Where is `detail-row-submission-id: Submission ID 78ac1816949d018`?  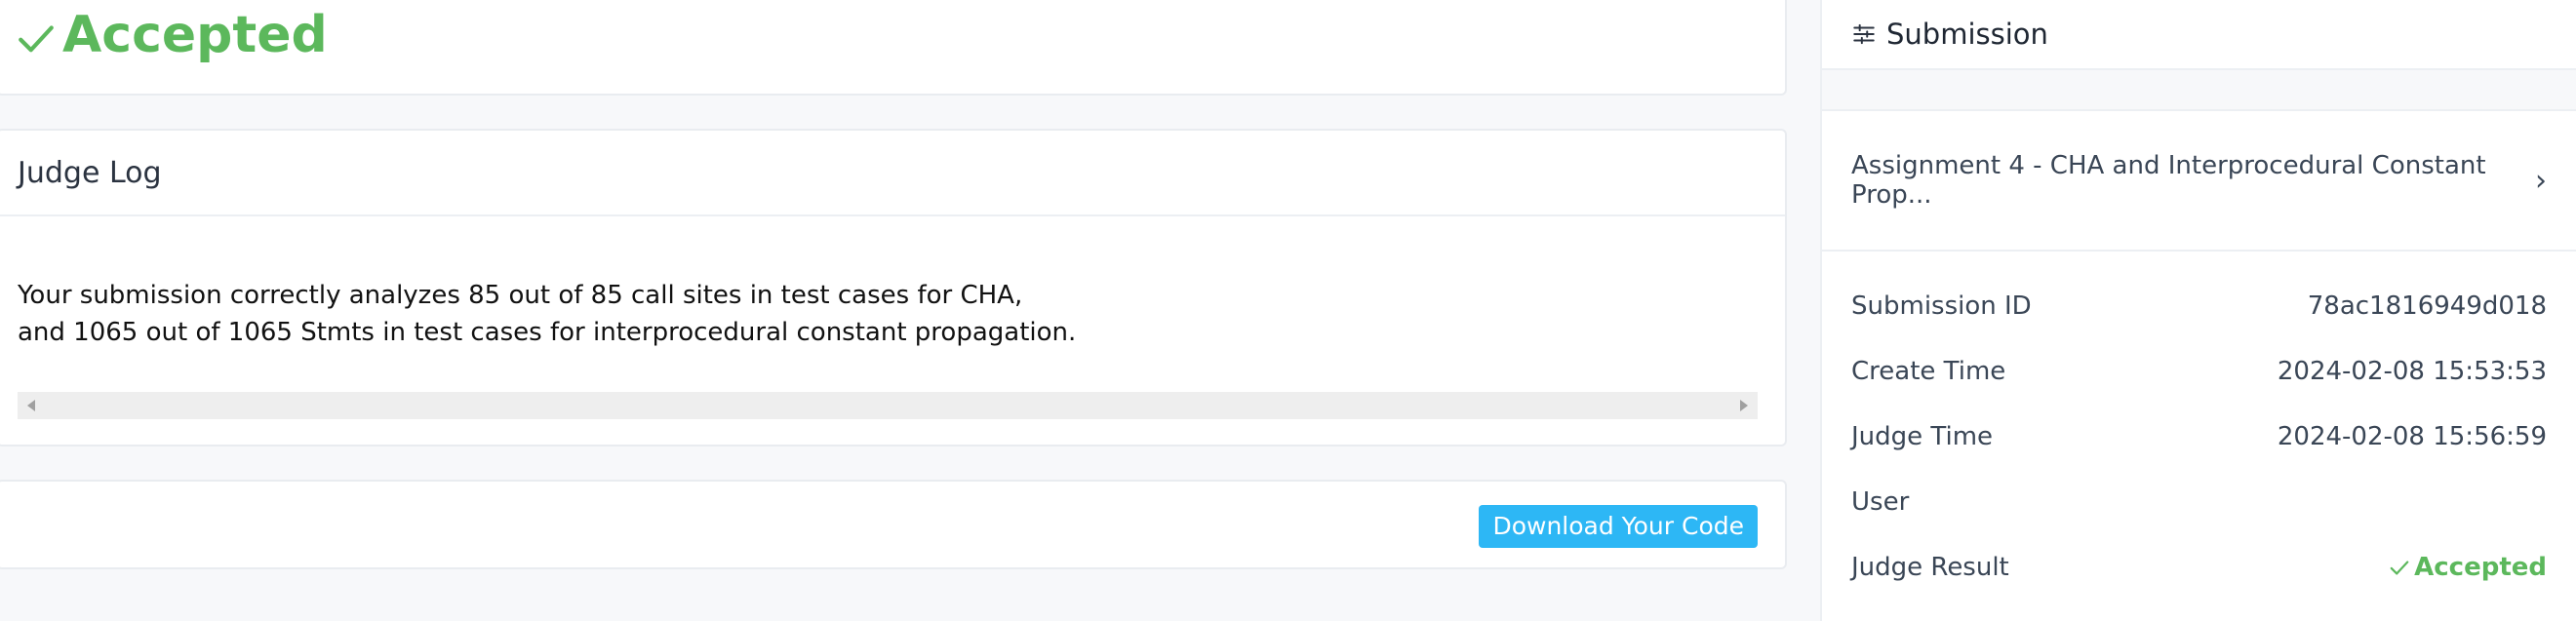 detail-row-submission-id: Submission ID 78ac1816949d018 is located at coordinates (2199, 305).